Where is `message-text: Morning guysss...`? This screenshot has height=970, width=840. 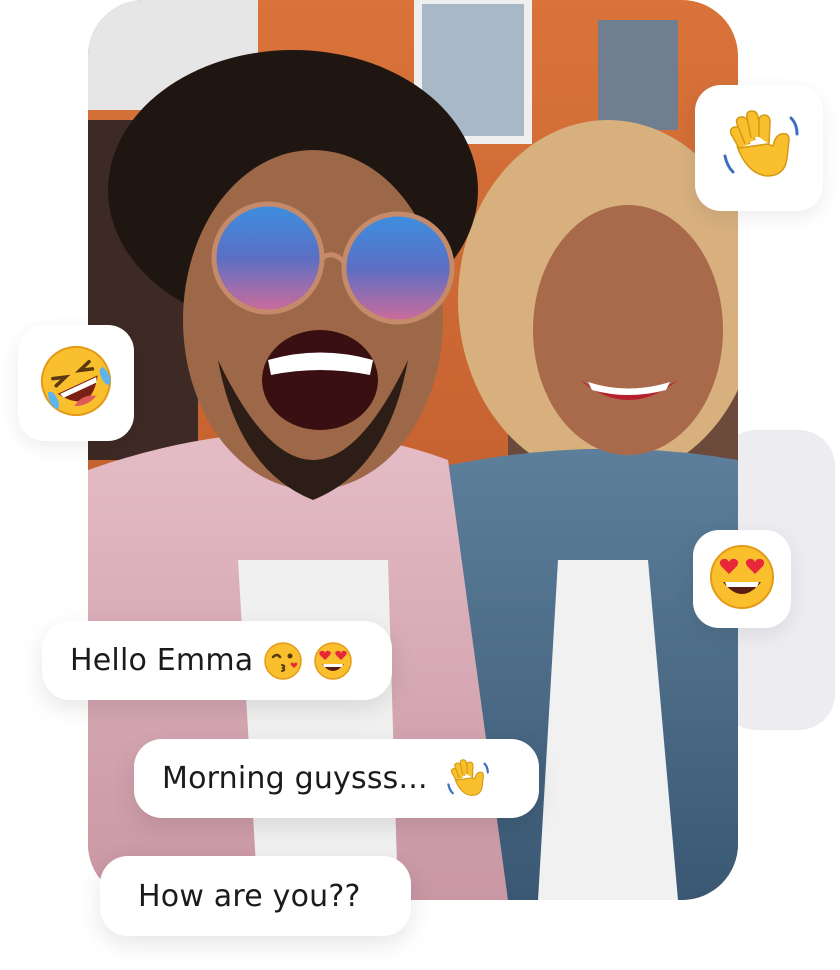 message-text: Morning guysss... is located at coordinates (295, 778).